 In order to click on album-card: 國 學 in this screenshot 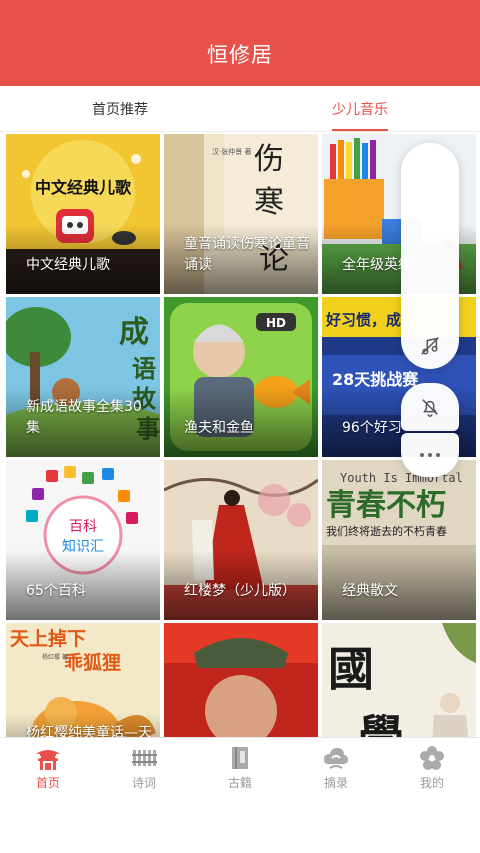, I will do `click(399, 680)`.